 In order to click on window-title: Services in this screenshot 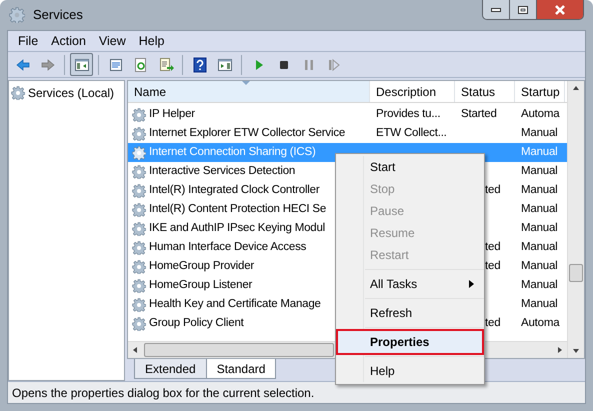, I will do `click(58, 15)`.